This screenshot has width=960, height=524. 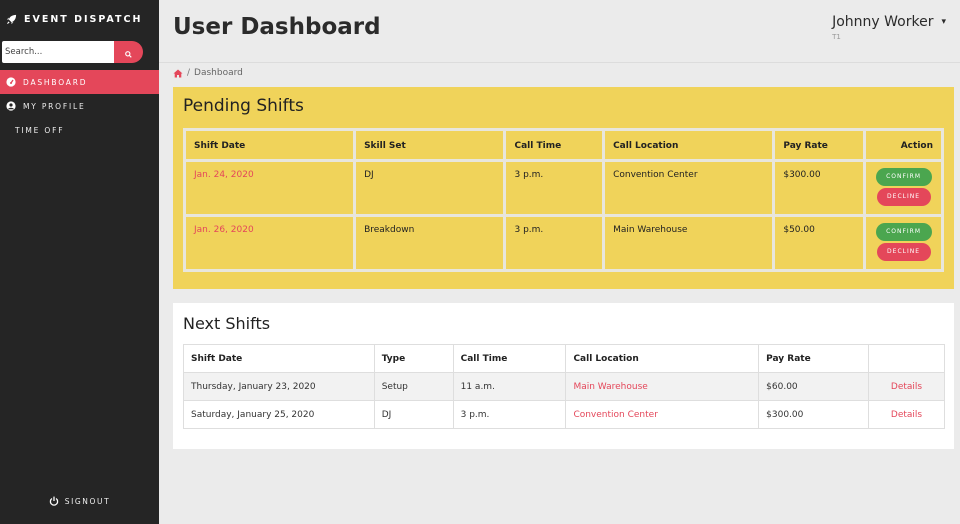 What do you see at coordinates (79, 130) in the screenshot?
I see `sidebar-item-time-off: TIME OFF` at bounding box center [79, 130].